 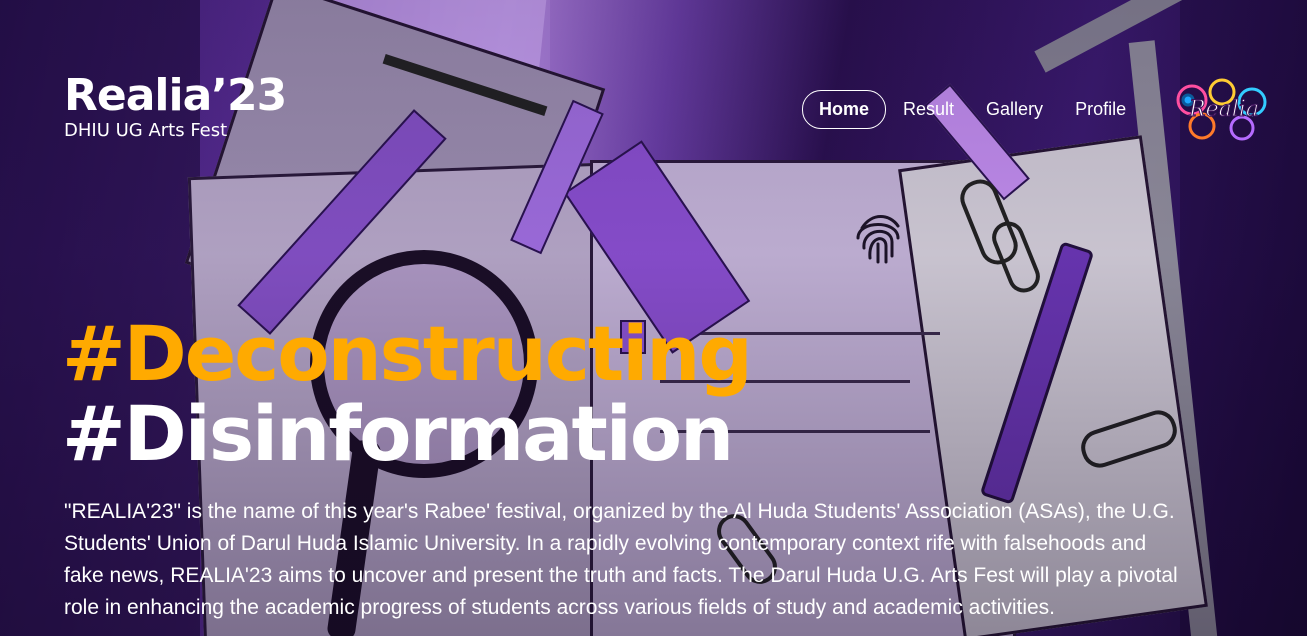 I want to click on nav-gallery: Gallery, so click(x=1014, y=109).